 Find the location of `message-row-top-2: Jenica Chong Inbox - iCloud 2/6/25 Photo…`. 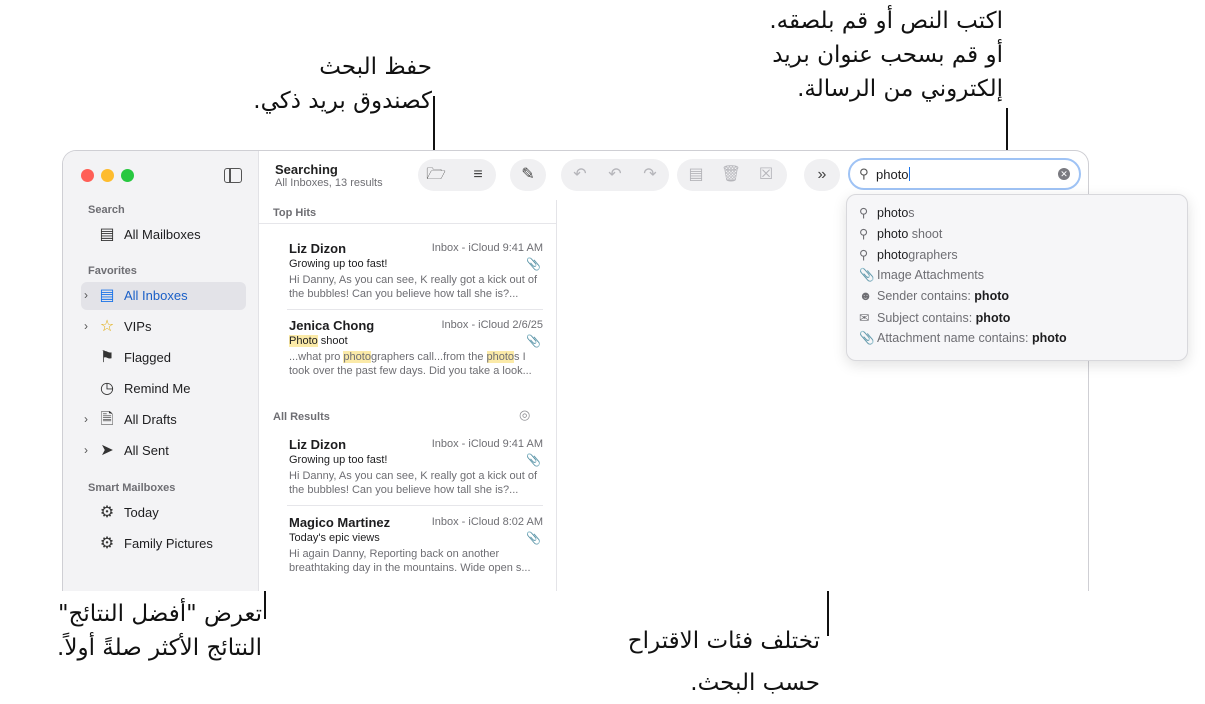

message-row-top-2: Jenica Chong Inbox - iCloud 2/6/25 Photo… is located at coordinates (415, 351).